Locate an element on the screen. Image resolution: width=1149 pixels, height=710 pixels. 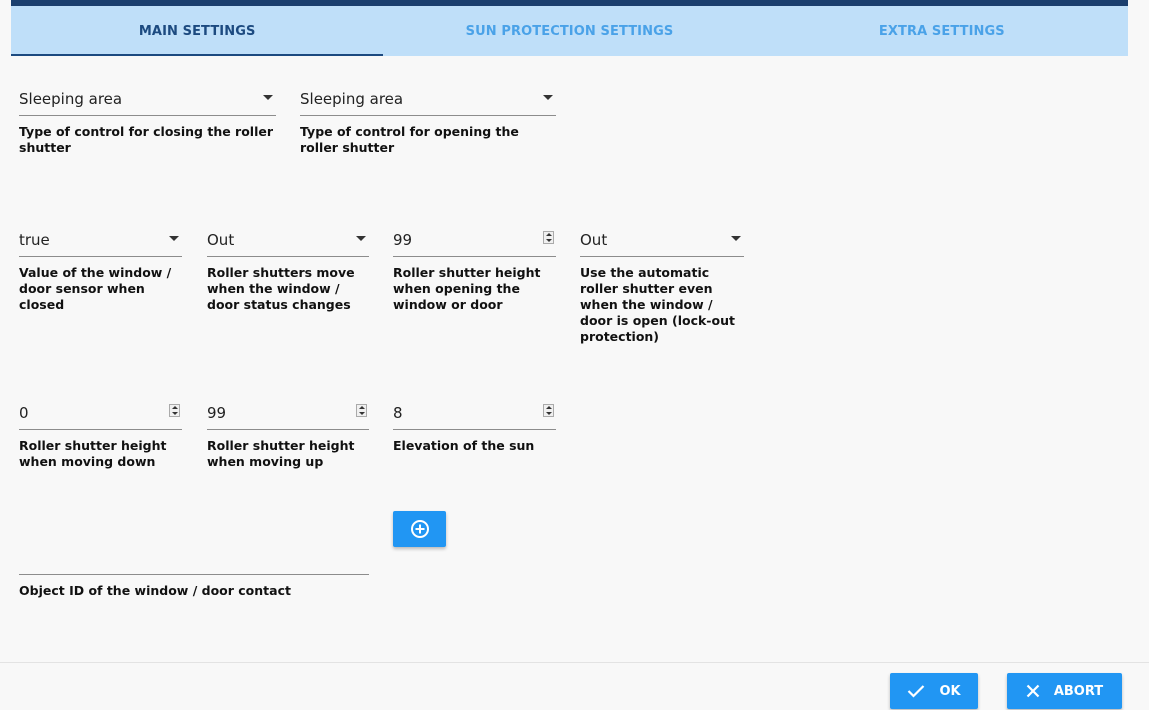
footer-divider is located at coordinates (574, 662).